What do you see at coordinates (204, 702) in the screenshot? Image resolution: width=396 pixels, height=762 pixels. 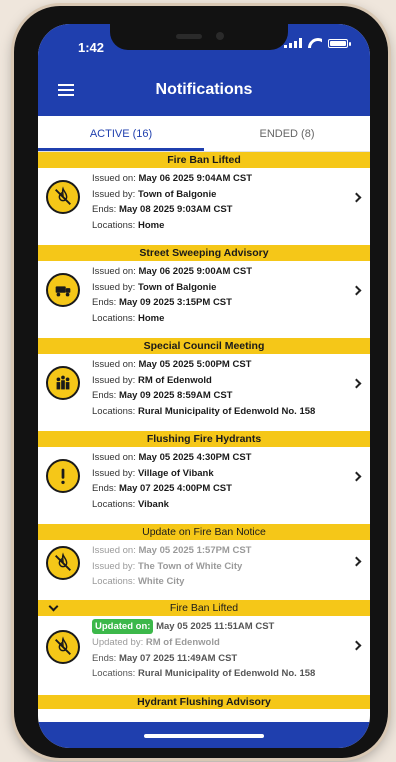 I see `notification-title: Hydrant Flushing Advisory` at bounding box center [204, 702].